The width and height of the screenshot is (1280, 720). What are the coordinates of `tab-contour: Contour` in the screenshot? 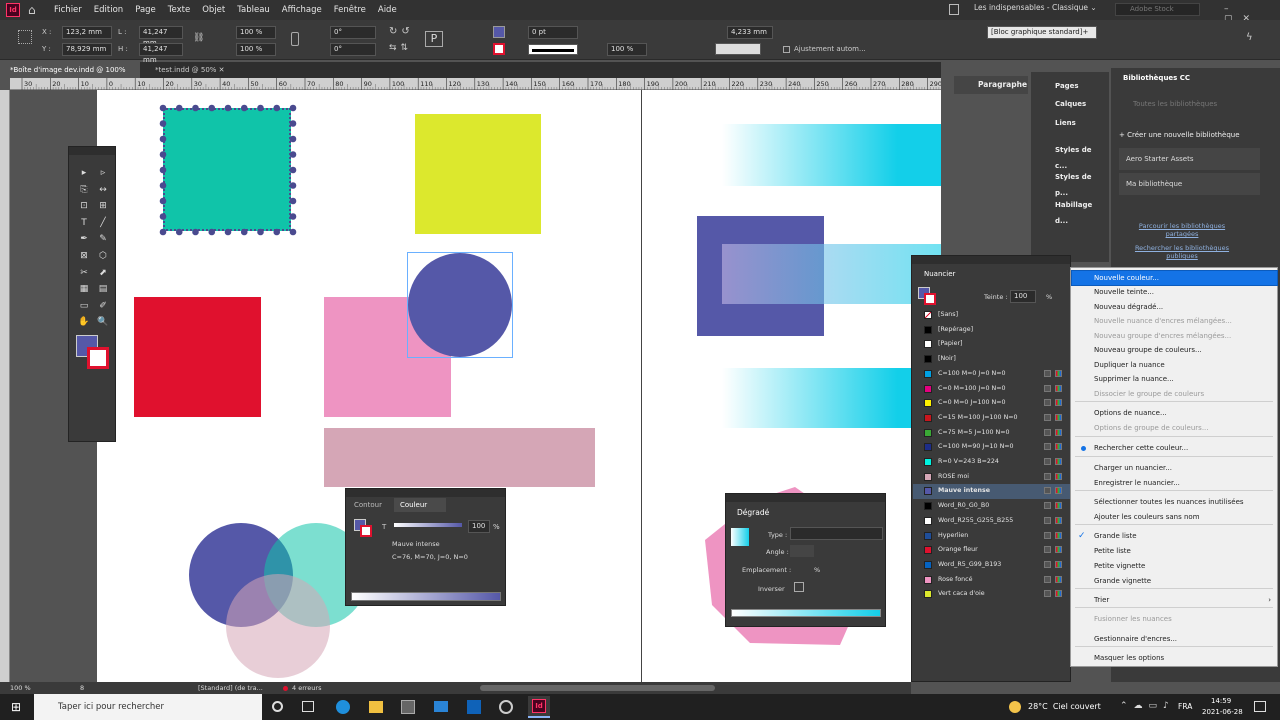 It's located at (370, 505).